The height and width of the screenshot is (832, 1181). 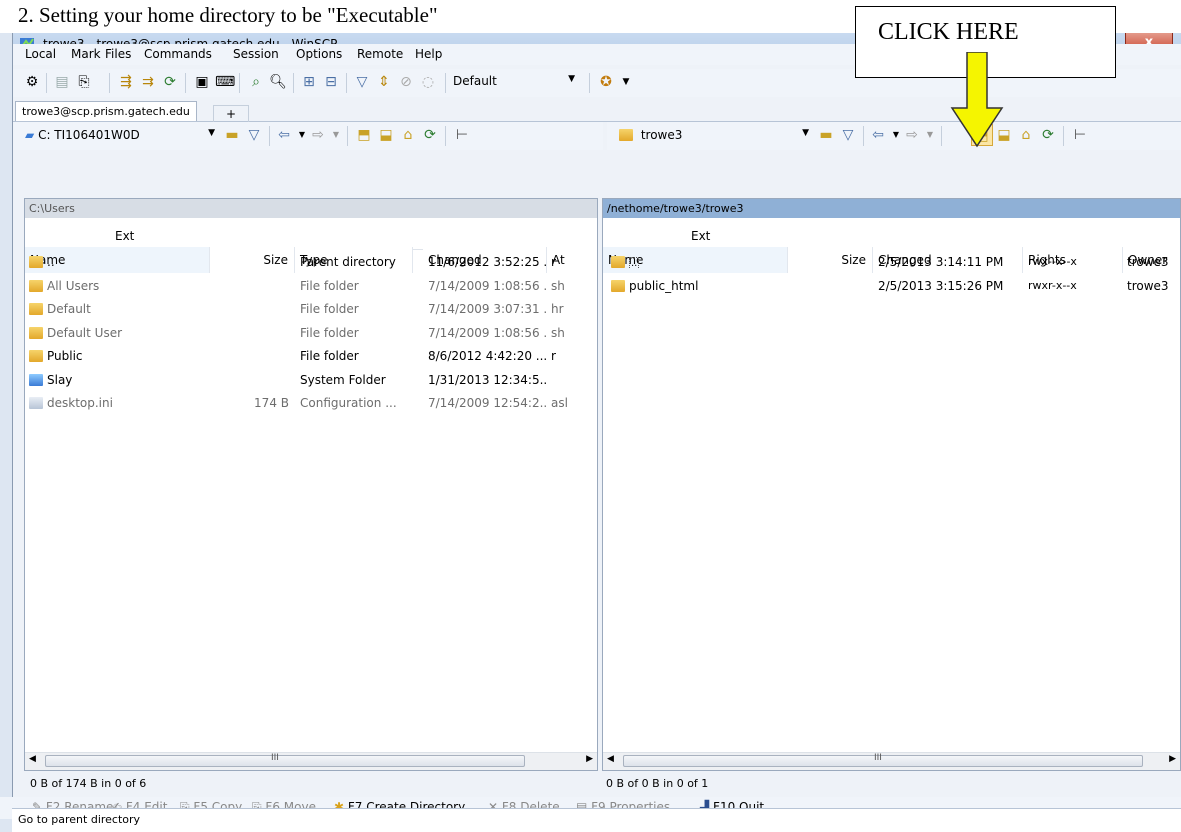 I want to click on cancel-icon: ◌, so click(x=428, y=82).